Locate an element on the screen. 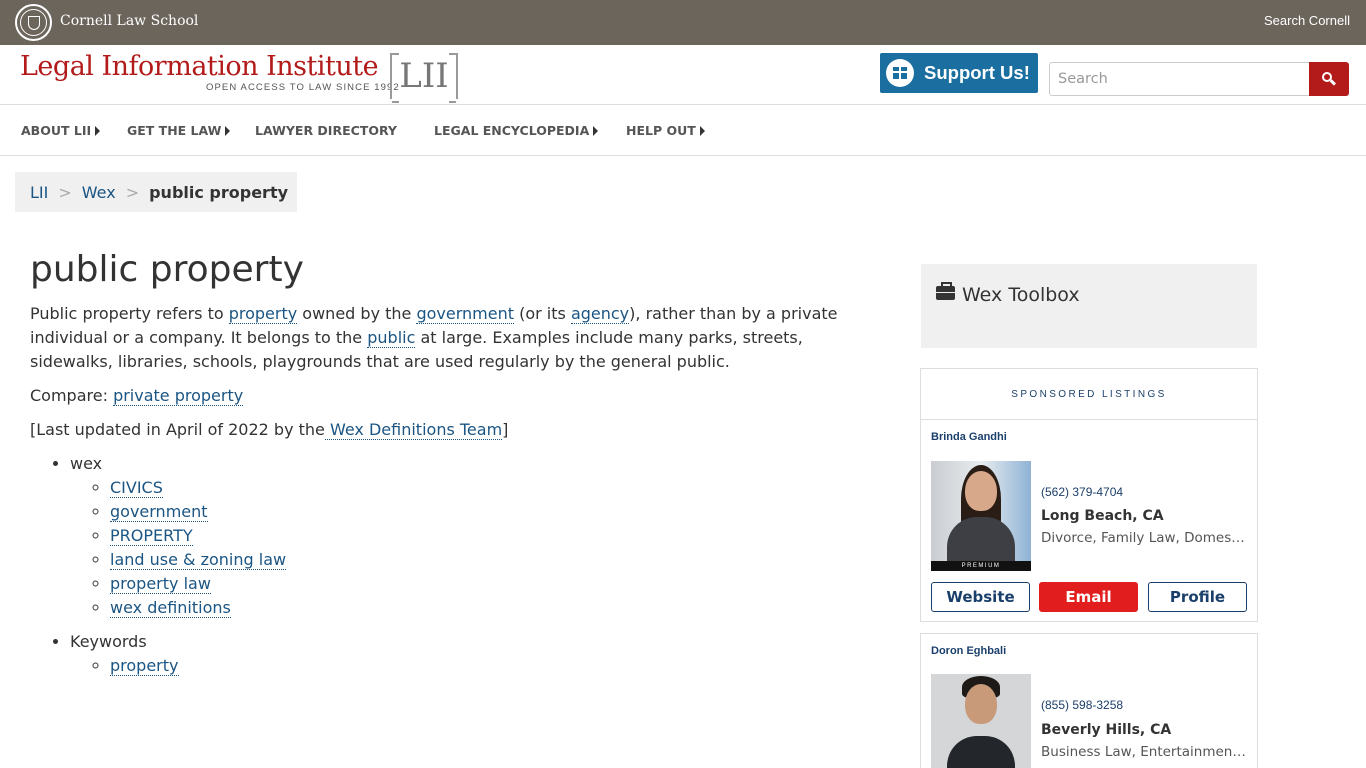 The height and width of the screenshot is (768, 1366). wex-toolbox: Wex Toolbox is located at coordinates (1089, 306).